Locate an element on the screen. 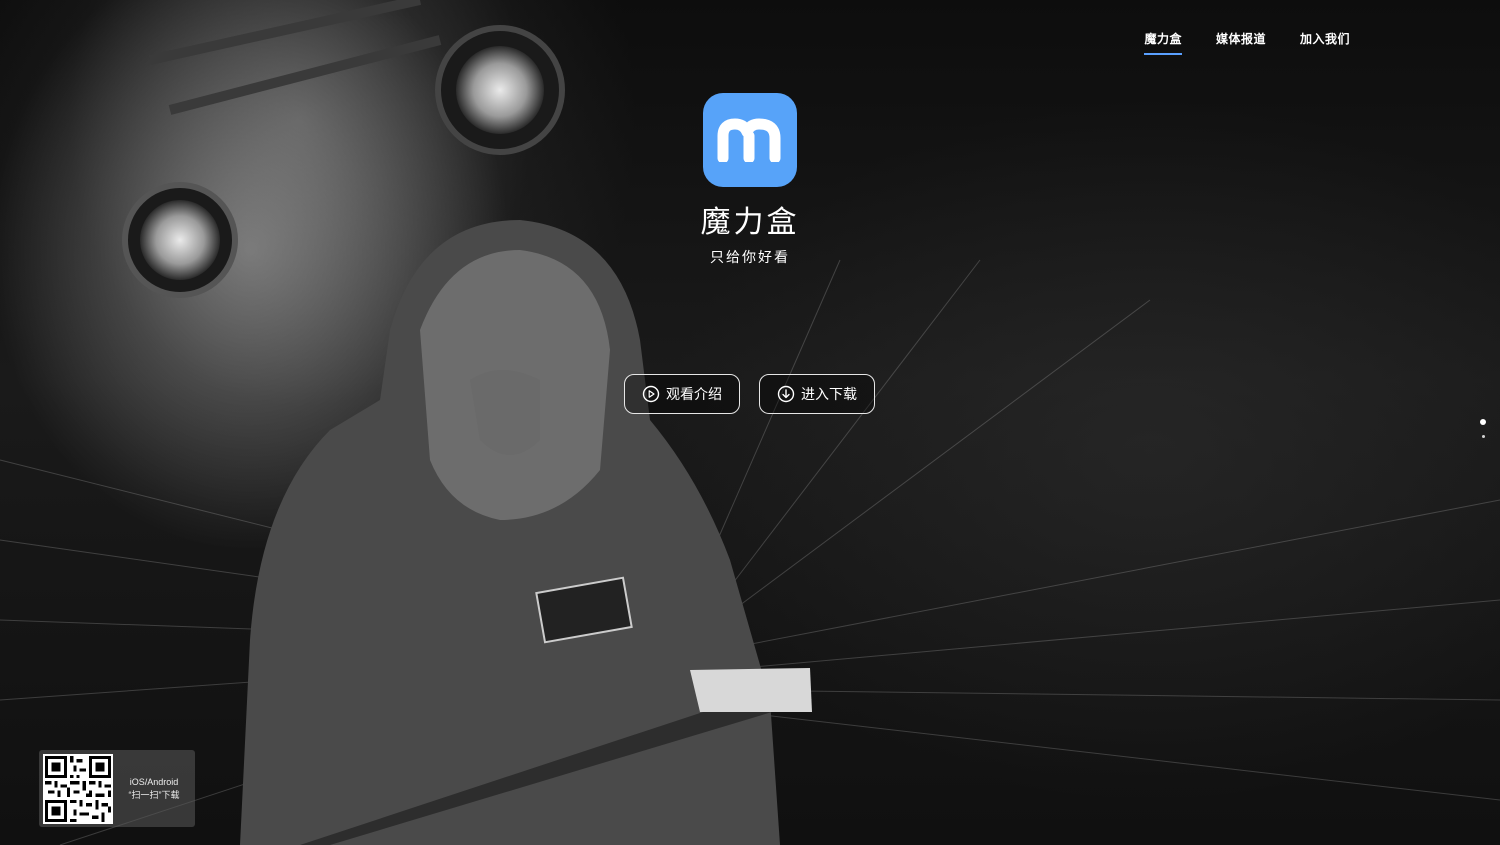 The width and height of the screenshot is (1500, 845). app-name: 魔力盒 is located at coordinates (750, 222).